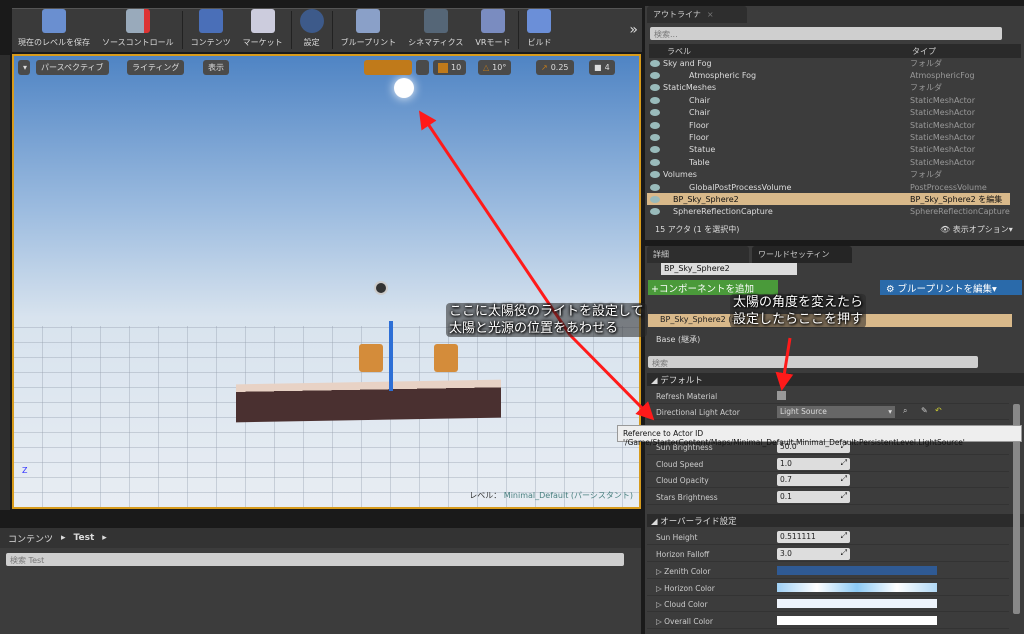 The height and width of the screenshot is (634, 1024). Describe the element at coordinates (798, 311) in the screenshot. I see `annotation-refresh-note: 太陽の角度を変えたら 設定したらここを押す` at that location.